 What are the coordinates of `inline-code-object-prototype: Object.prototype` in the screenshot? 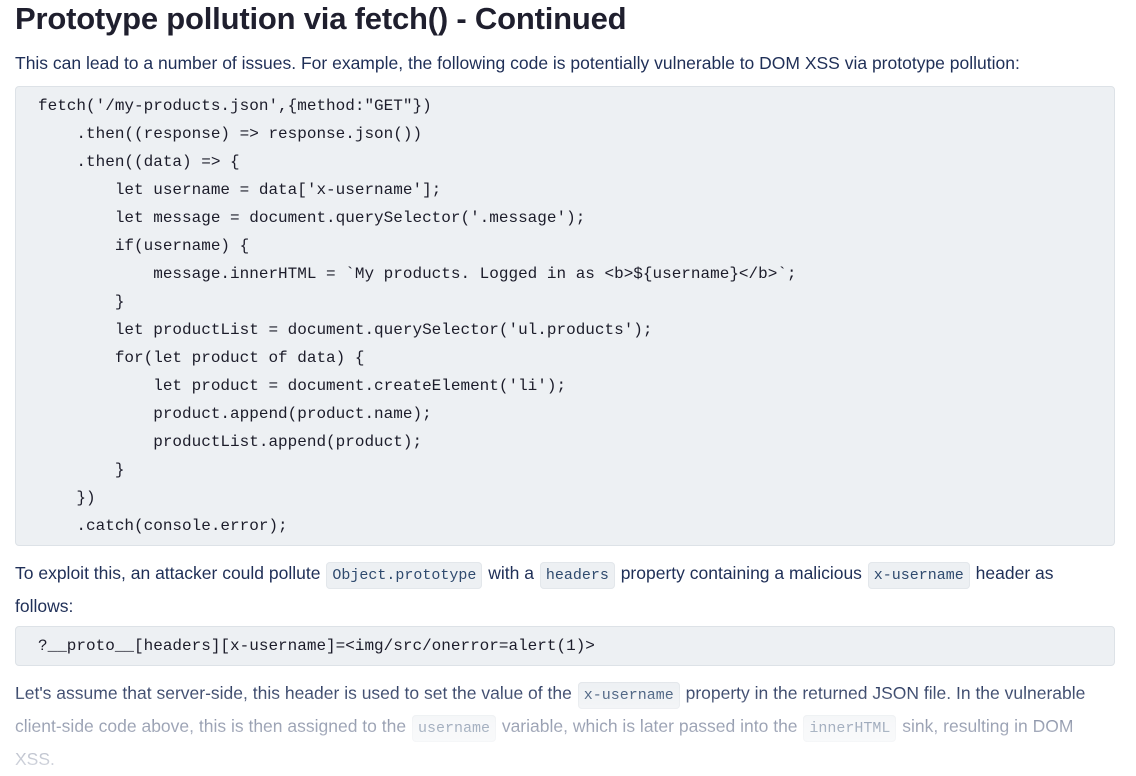 It's located at (404, 575).